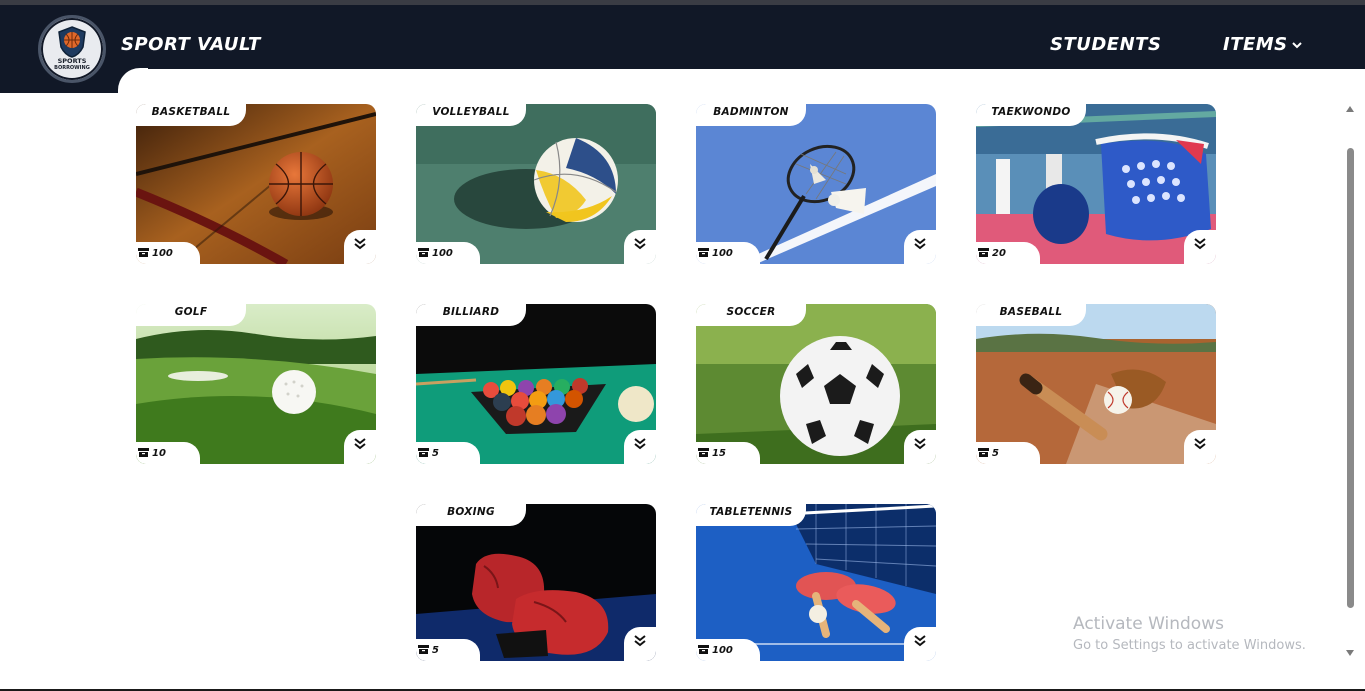 The height and width of the screenshot is (691, 1365). What do you see at coordinates (751, 515) in the screenshot?
I see `card-label: TABLETENNIS` at bounding box center [751, 515].